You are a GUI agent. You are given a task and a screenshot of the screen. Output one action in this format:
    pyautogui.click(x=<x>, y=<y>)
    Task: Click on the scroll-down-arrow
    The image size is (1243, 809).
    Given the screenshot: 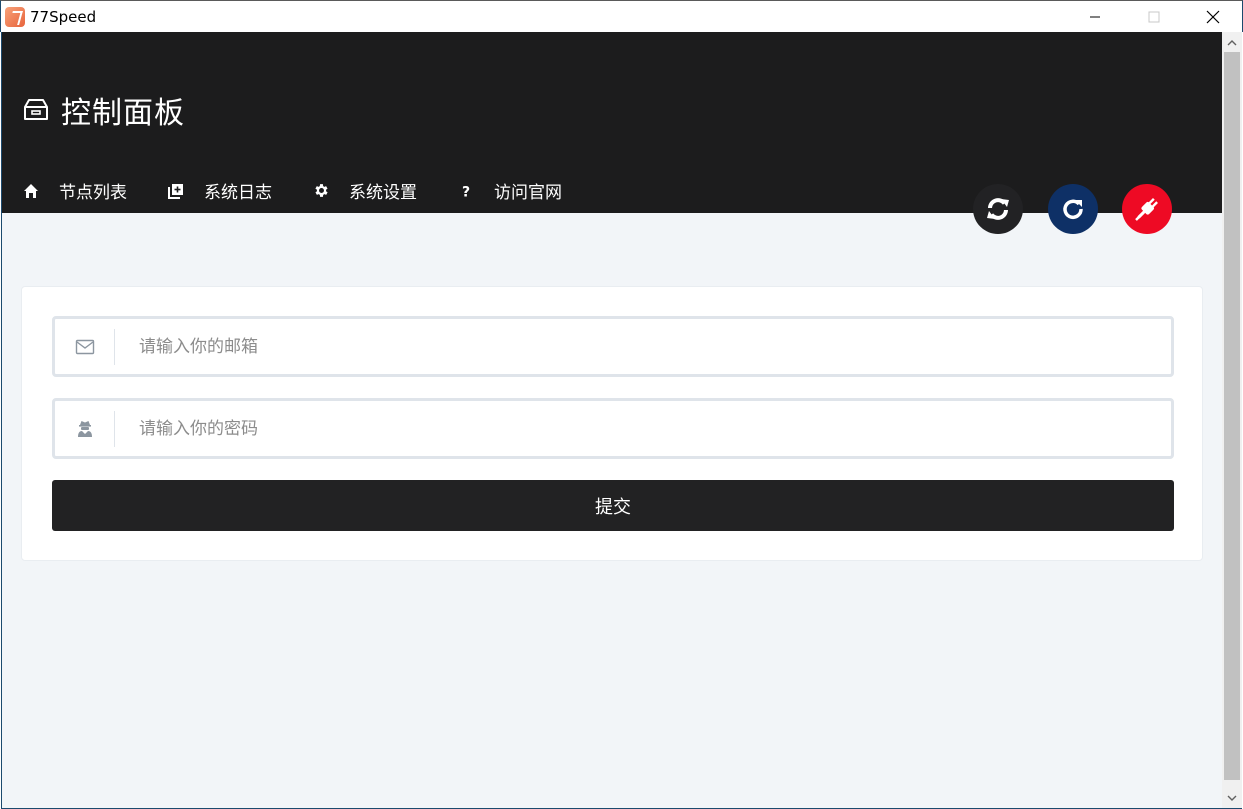 What is the action you would take?
    pyautogui.click(x=1232, y=798)
    